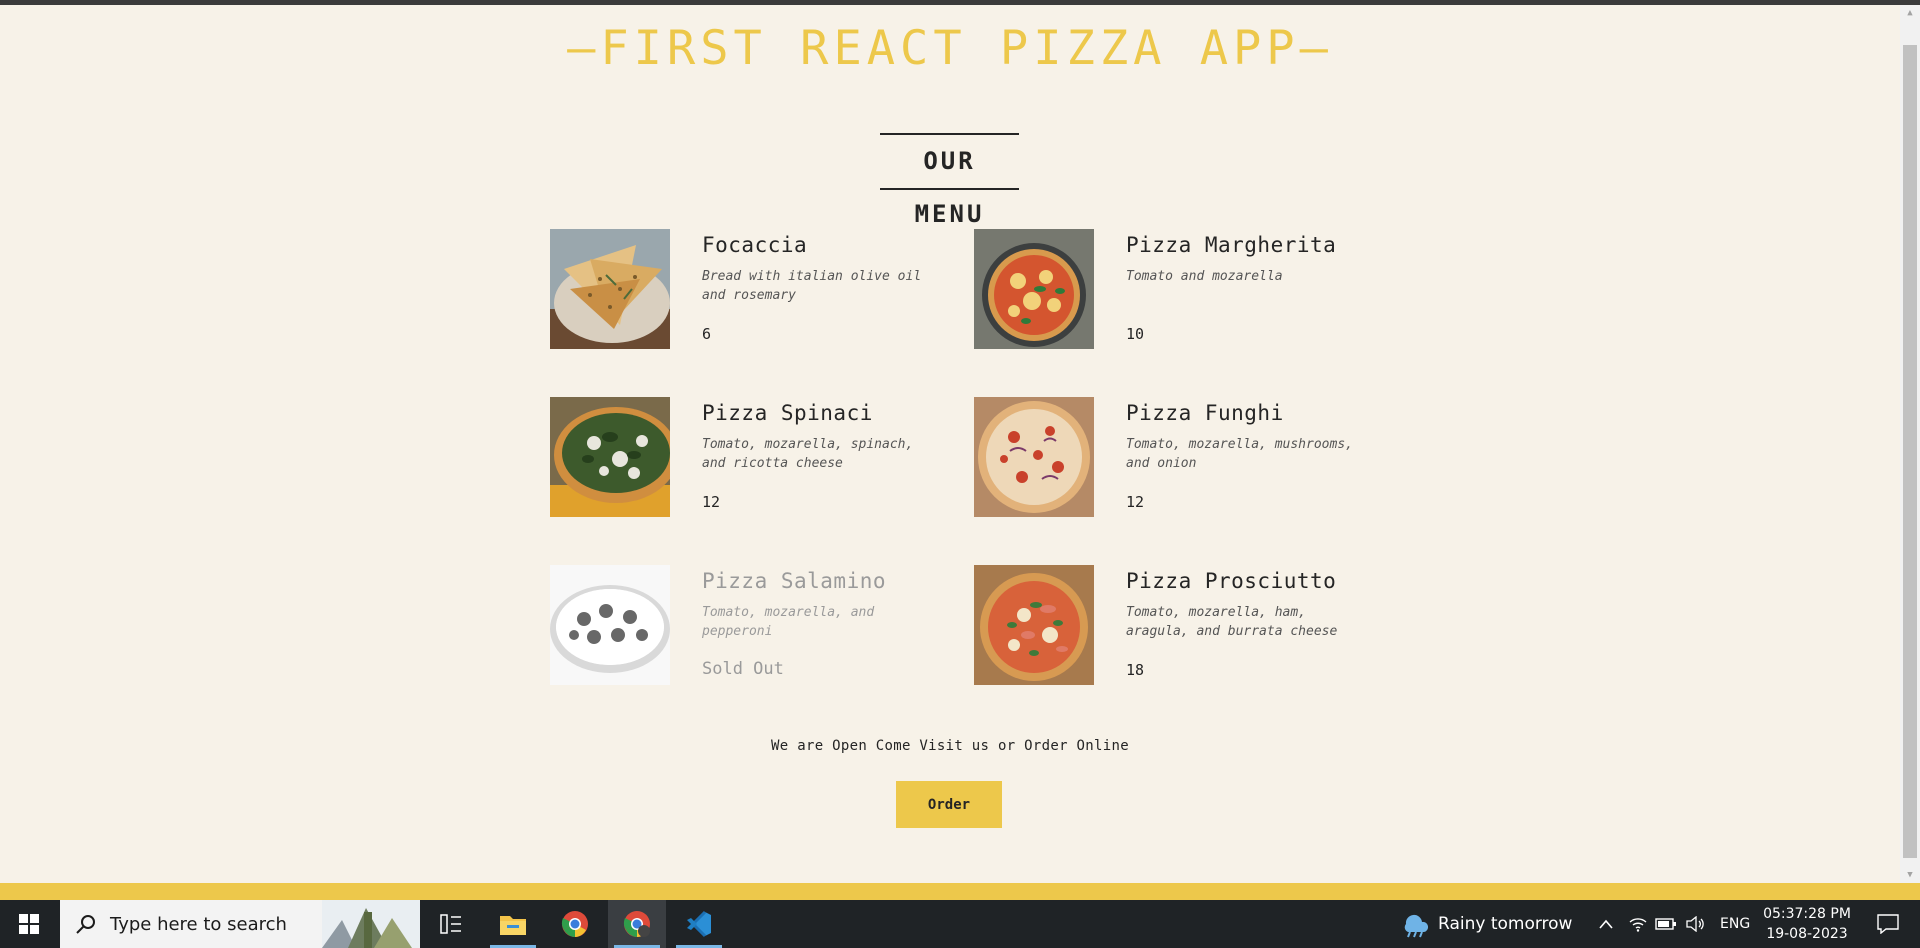  I want to click on app-header: —First React Pizza App—, so click(950, 48).